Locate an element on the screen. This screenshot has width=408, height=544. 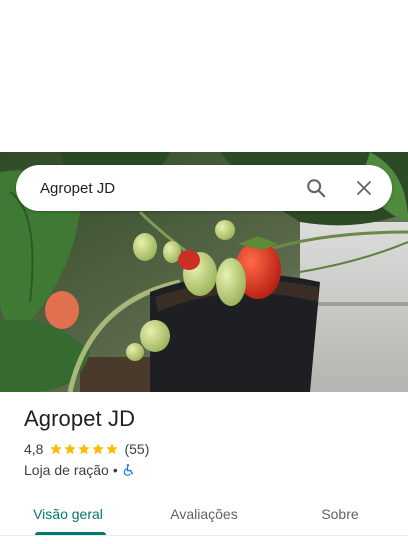
close-button is located at coordinates (364, 188).